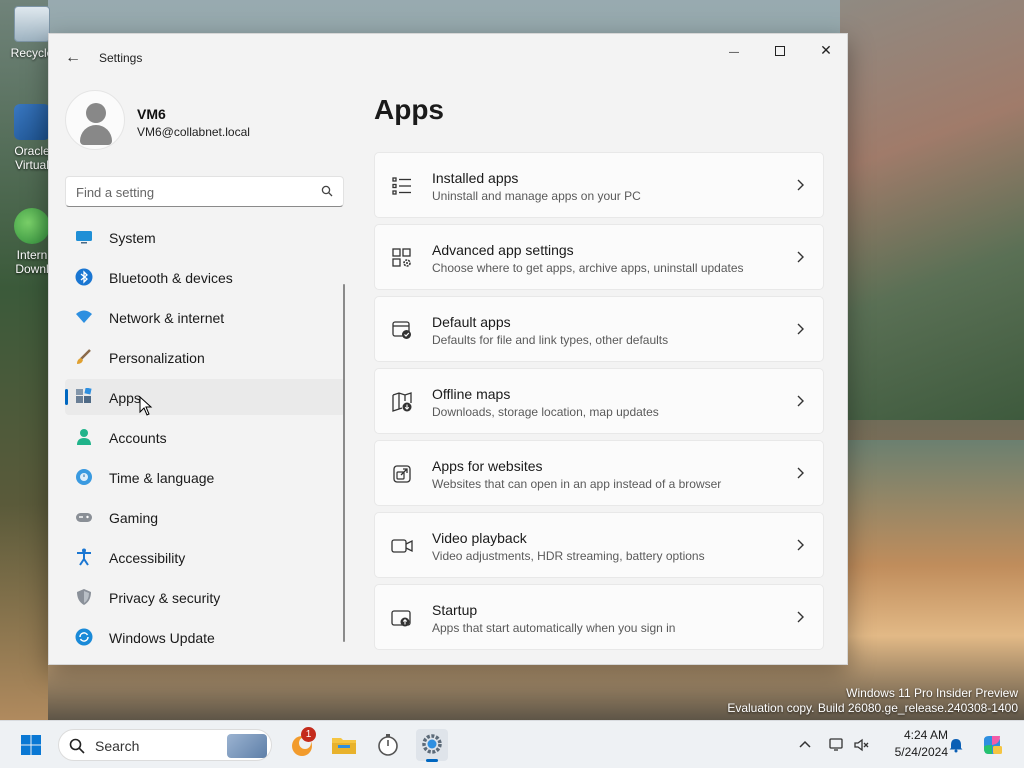 Image resolution: width=1024 pixels, height=768 pixels. Describe the element at coordinates (932, 210) in the screenshot. I see `wallpaper-cliff` at that location.